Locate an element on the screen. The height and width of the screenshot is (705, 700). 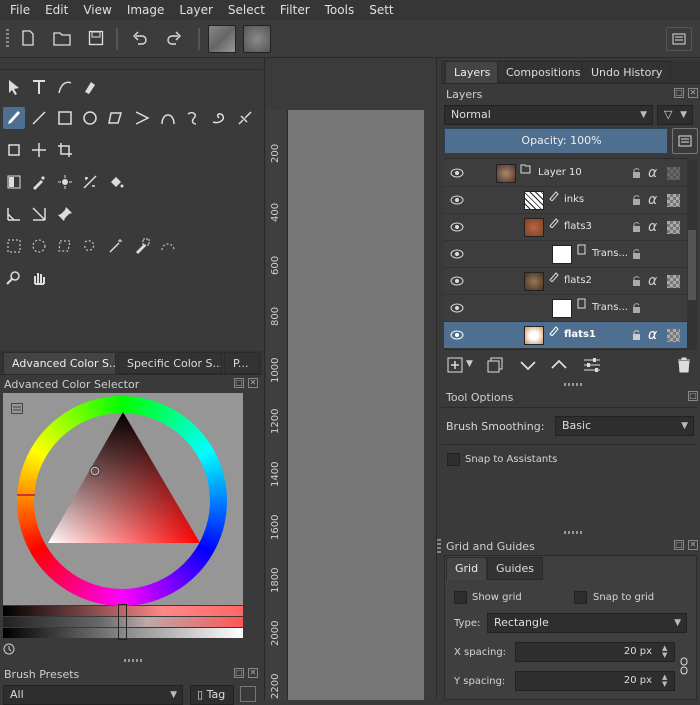
line-tool-icon is located at coordinates (39, 118).